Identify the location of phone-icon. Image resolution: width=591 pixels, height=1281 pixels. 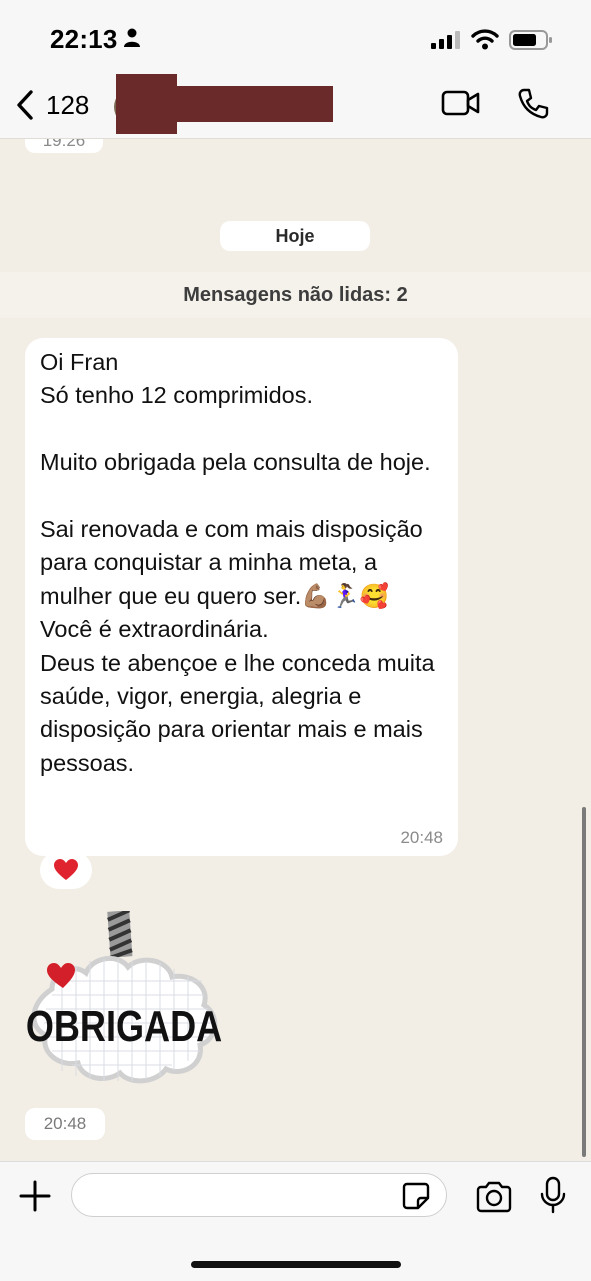
(533, 104).